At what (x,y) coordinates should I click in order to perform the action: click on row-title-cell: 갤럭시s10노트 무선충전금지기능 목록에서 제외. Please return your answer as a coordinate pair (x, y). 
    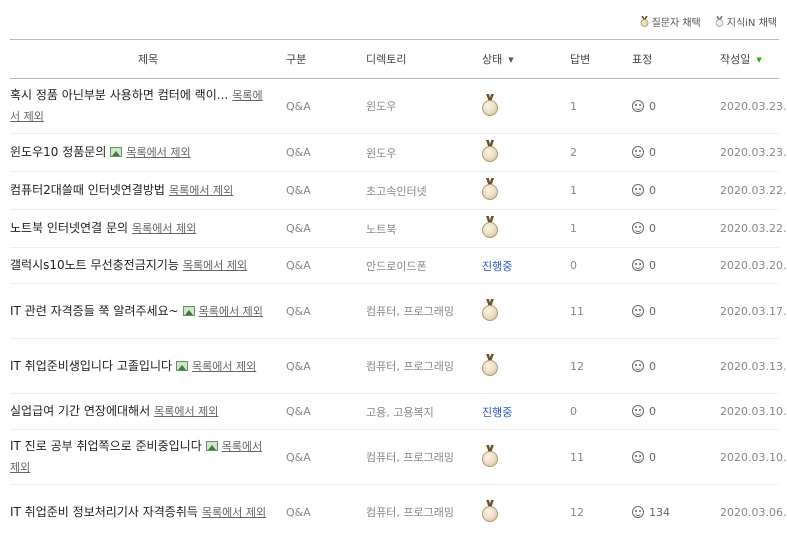
    Looking at the image, I should click on (148, 266).